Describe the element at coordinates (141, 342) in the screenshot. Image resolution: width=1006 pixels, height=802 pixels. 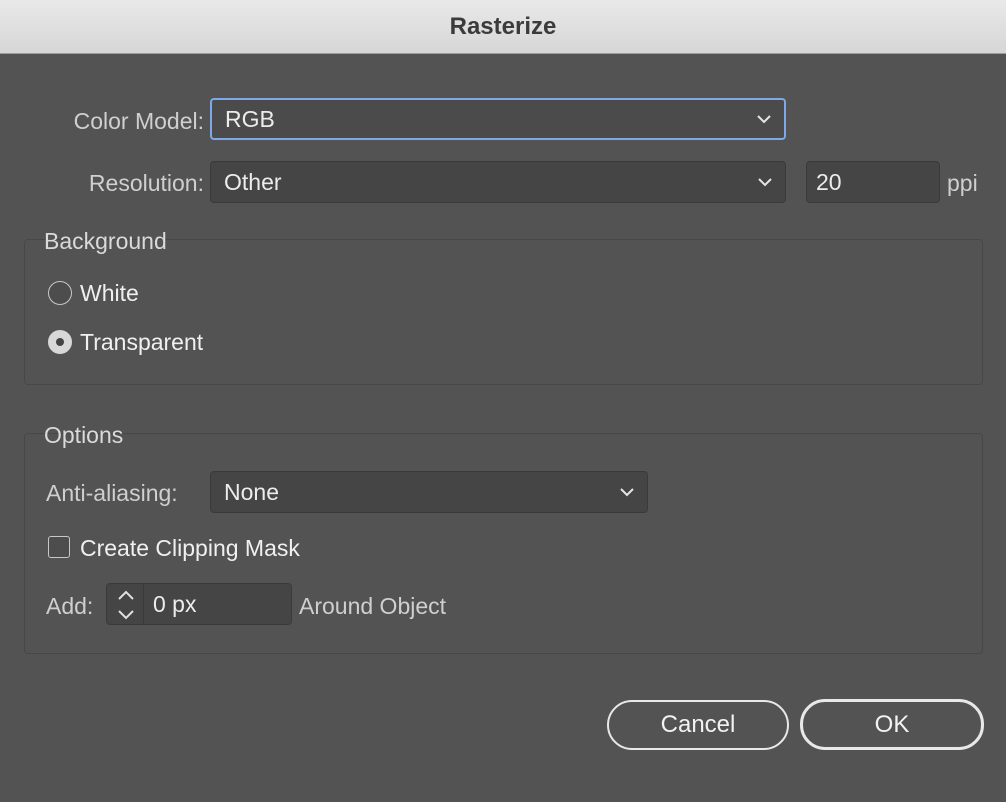
I see `radio-transparent-label: Transparent` at that location.